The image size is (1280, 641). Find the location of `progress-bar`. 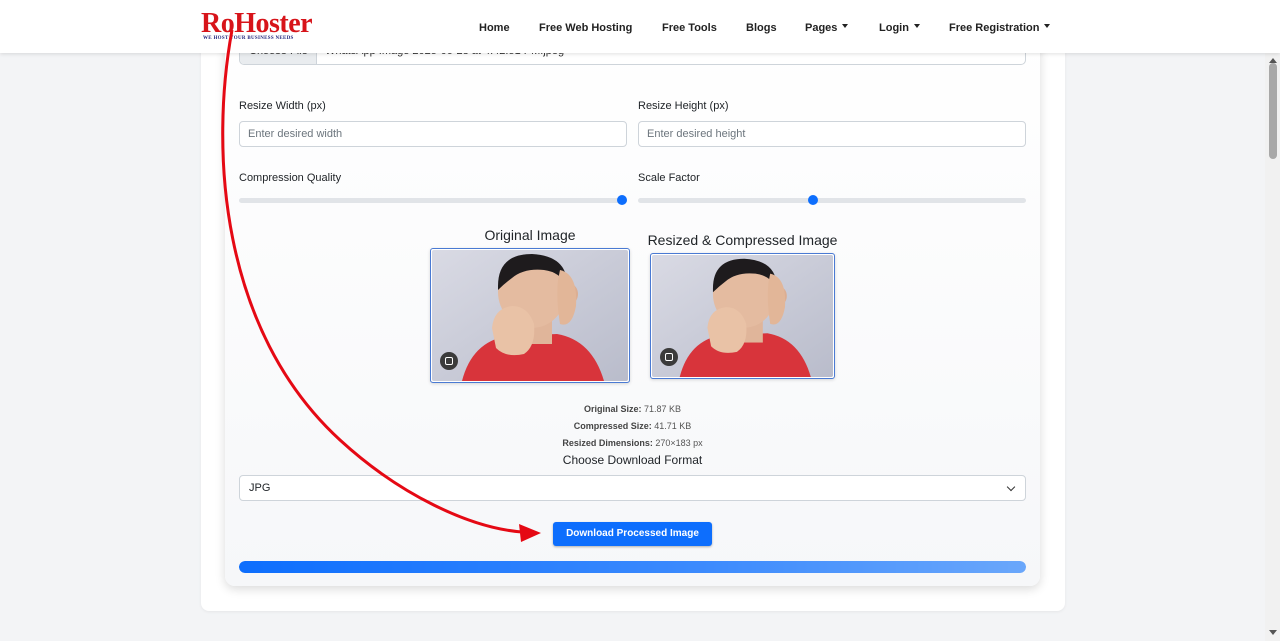

progress-bar is located at coordinates (632, 567).